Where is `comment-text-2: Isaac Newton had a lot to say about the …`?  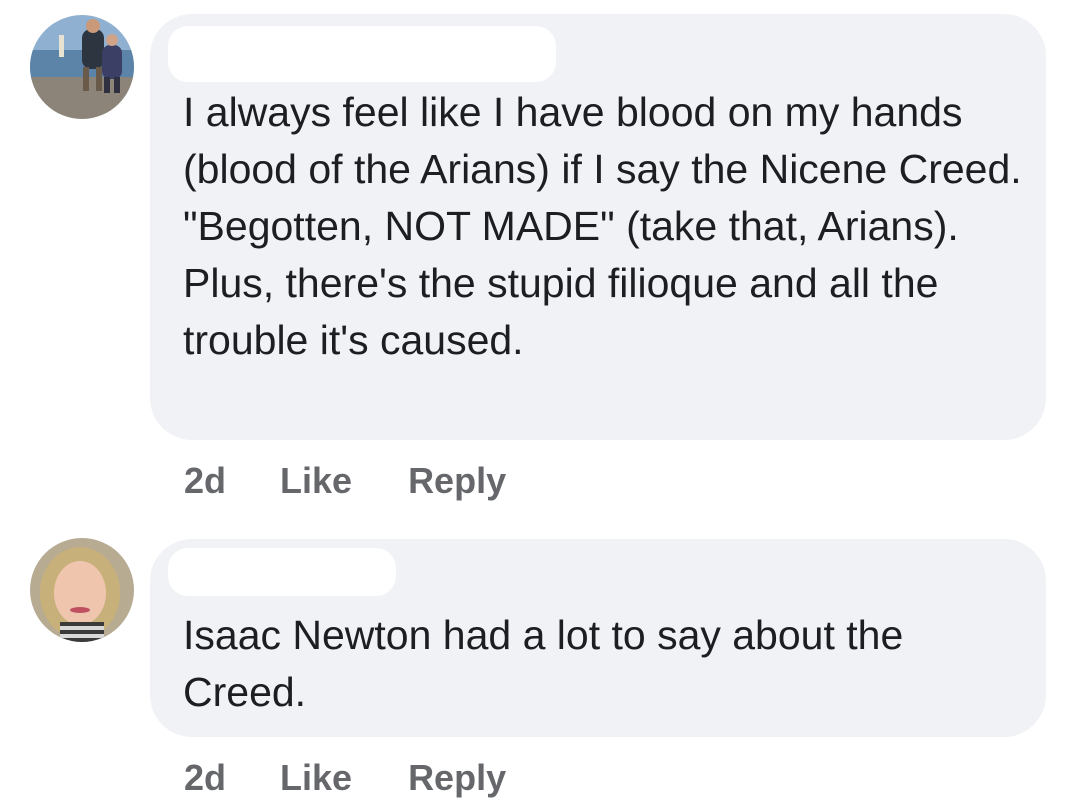 comment-text-2: Isaac Newton had a lot to say about the … is located at coordinates (543, 663).